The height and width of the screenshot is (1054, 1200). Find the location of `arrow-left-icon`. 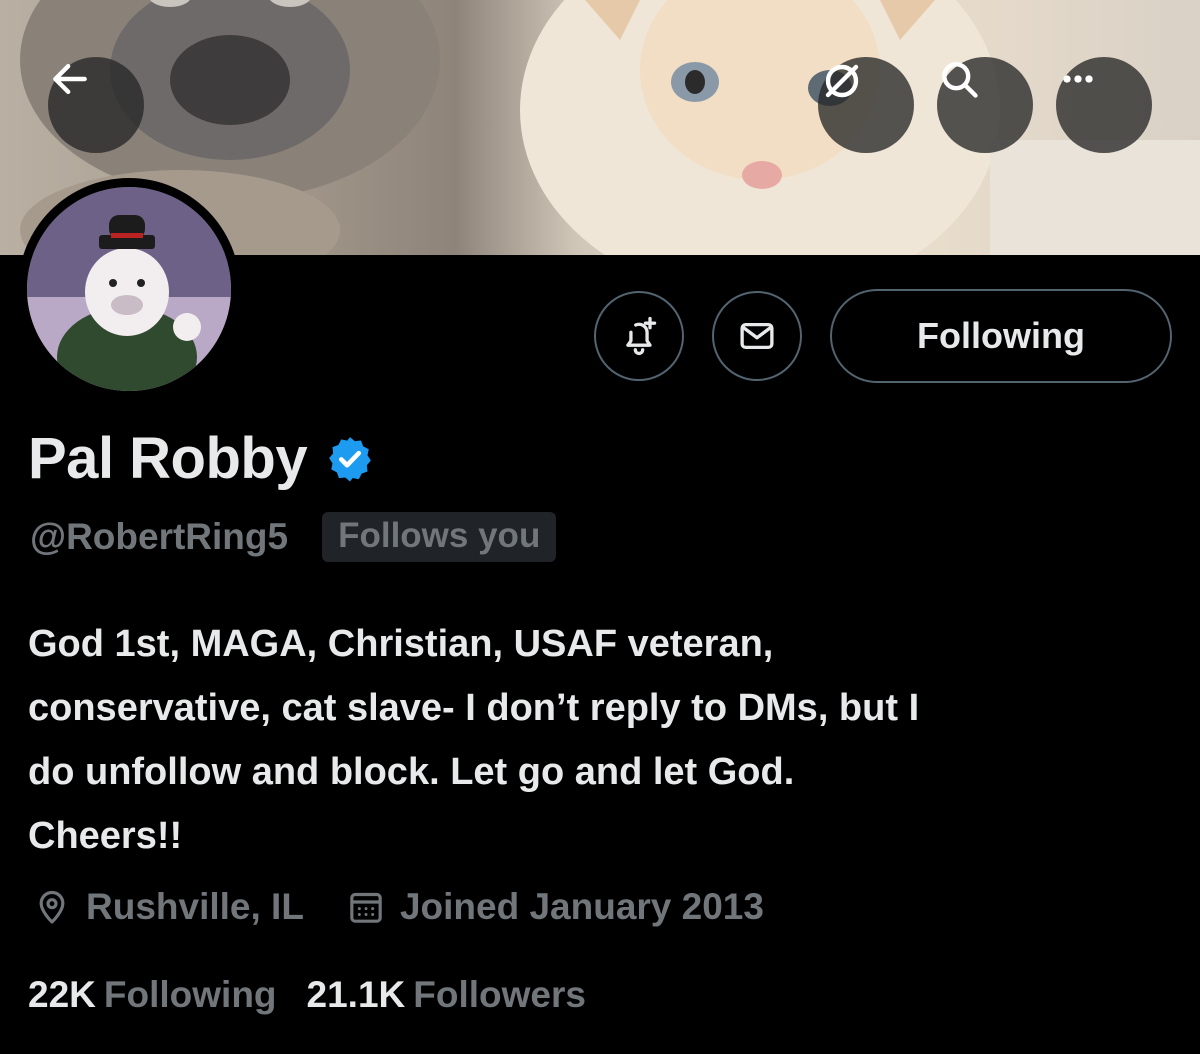

arrow-left-icon is located at coordinates (70, 79).